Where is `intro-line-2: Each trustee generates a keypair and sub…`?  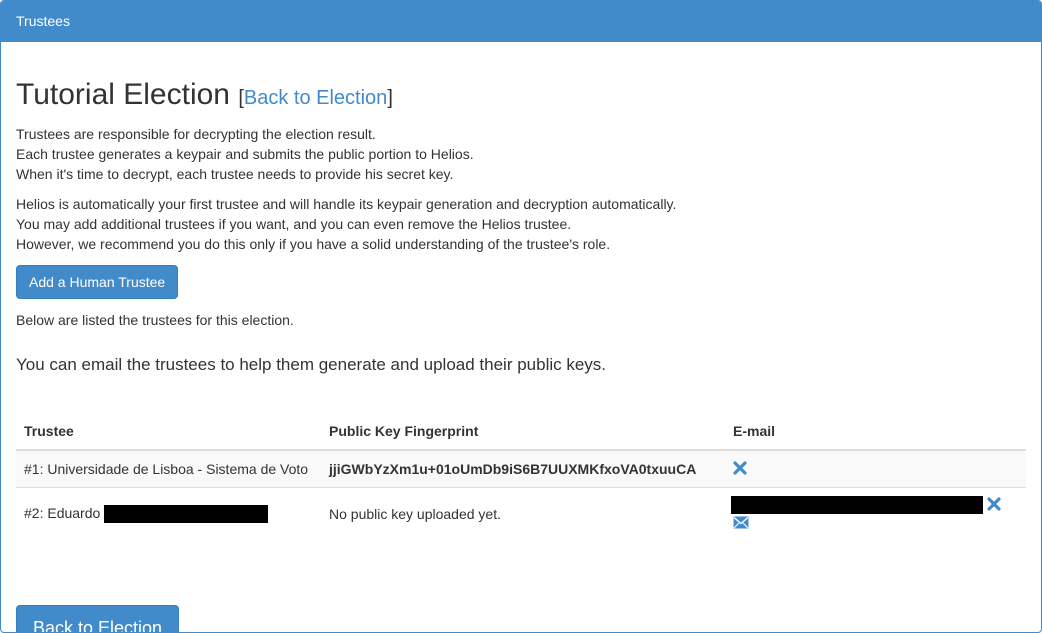
intro-line-2: Each trustee generates a keypair and sub… is located at coordinates (245, 154).